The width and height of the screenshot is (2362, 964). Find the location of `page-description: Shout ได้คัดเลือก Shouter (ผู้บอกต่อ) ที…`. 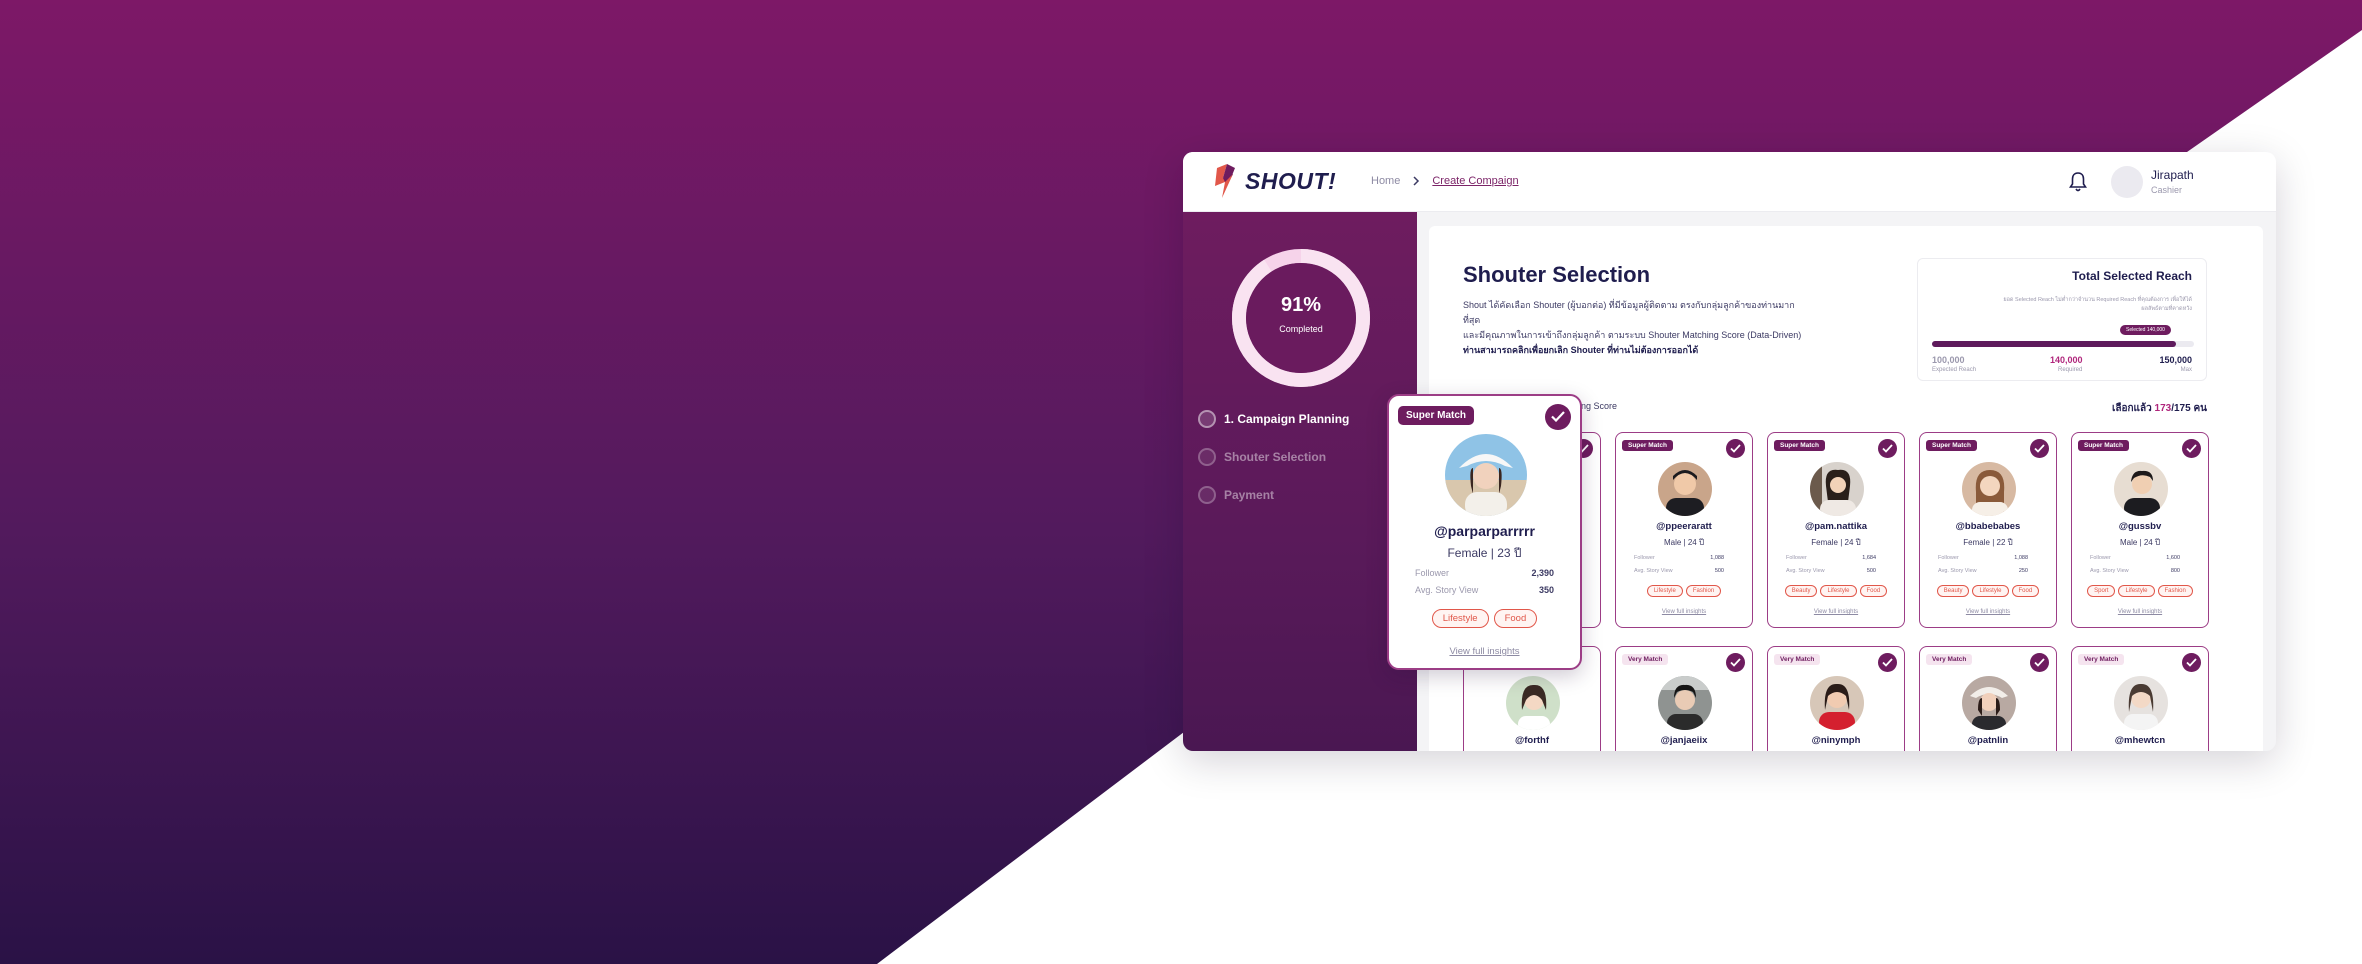

page-description: Shout ได้คัดเลือก Shouter (ผู้บอกต่อ) ที… is located at coordinates (1633, 328).